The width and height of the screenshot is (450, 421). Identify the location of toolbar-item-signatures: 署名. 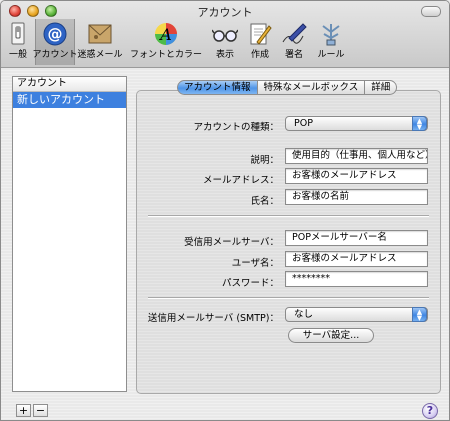
(294, 42).